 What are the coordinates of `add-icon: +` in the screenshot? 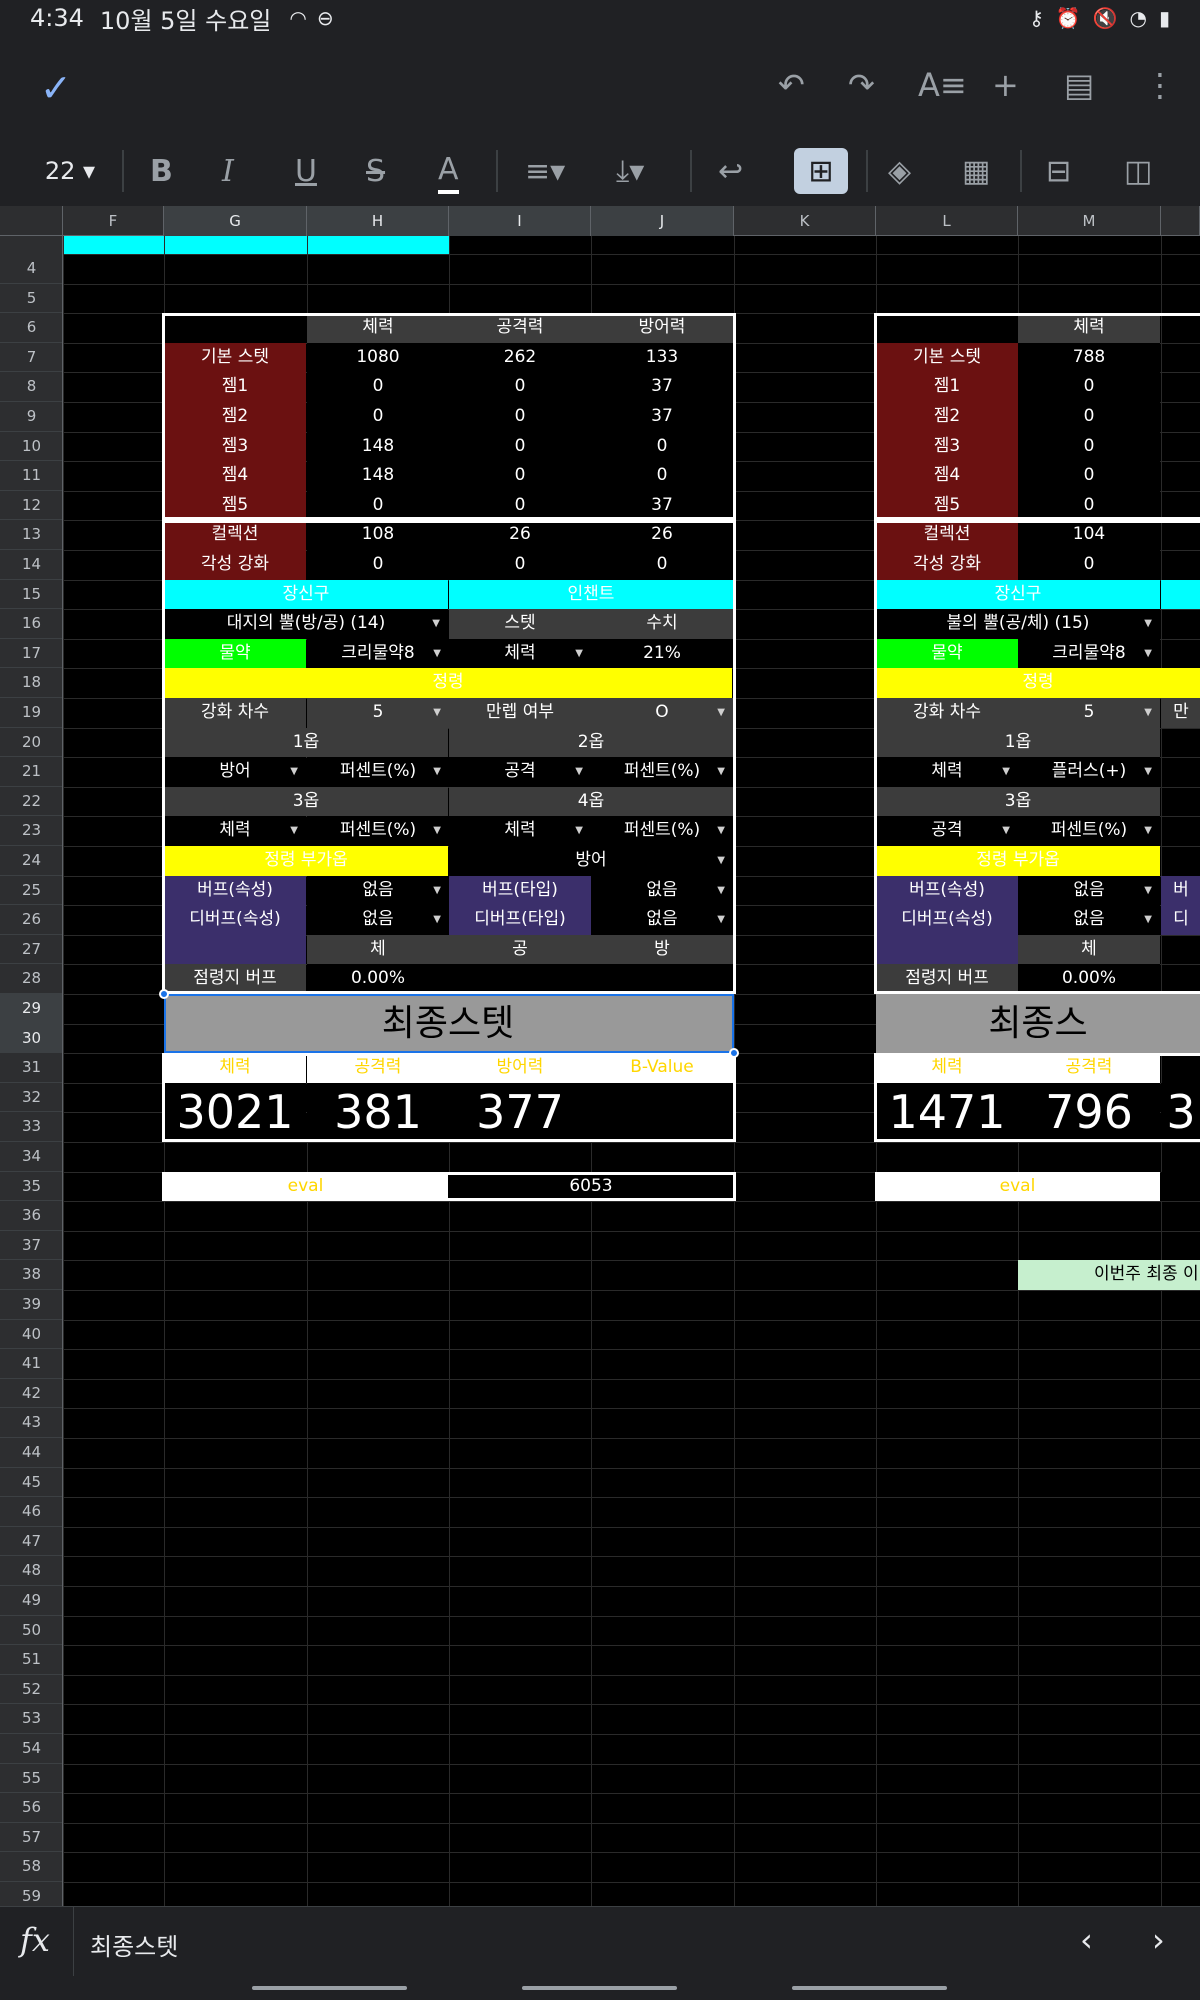 It's located at (1005, 85).